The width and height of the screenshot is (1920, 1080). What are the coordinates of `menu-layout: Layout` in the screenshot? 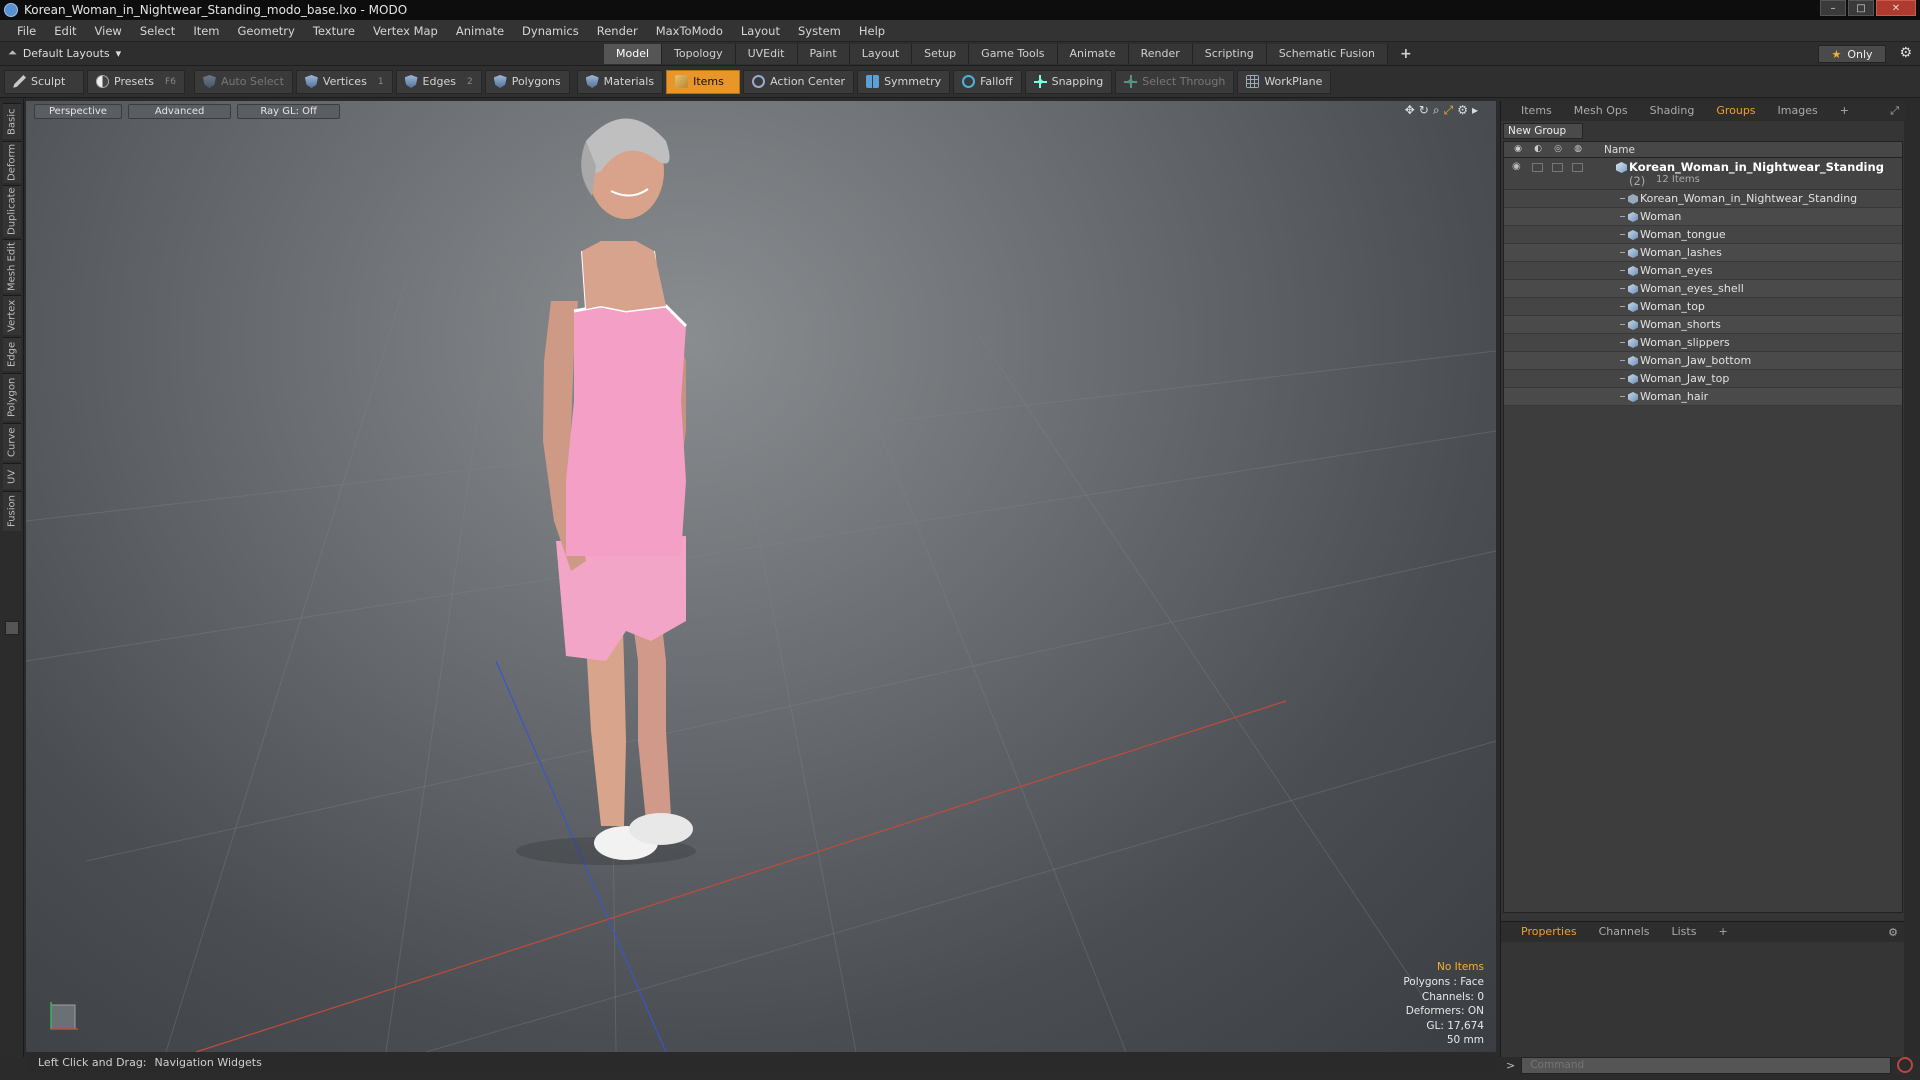 It's located at (760, 31).